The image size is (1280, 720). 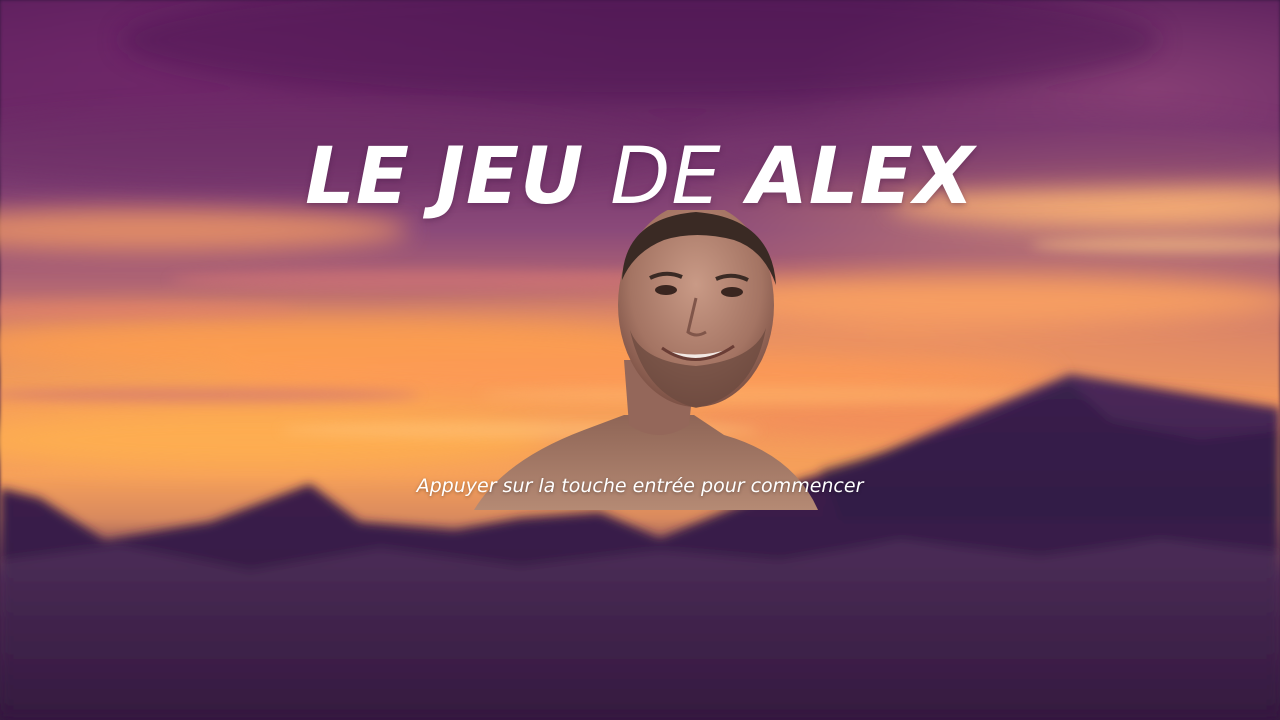 I want to click on title-word-de: DE, so click(x=666, y=177).